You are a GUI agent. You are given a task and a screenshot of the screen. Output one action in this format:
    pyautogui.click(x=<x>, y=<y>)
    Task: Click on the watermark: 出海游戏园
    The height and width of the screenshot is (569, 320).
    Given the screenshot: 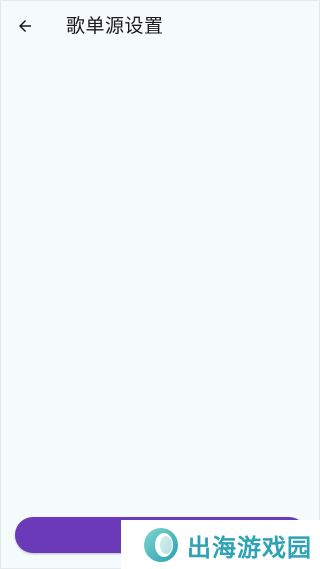 What is the action you would take?
    pyautogui.click(x=220, y=544)
    